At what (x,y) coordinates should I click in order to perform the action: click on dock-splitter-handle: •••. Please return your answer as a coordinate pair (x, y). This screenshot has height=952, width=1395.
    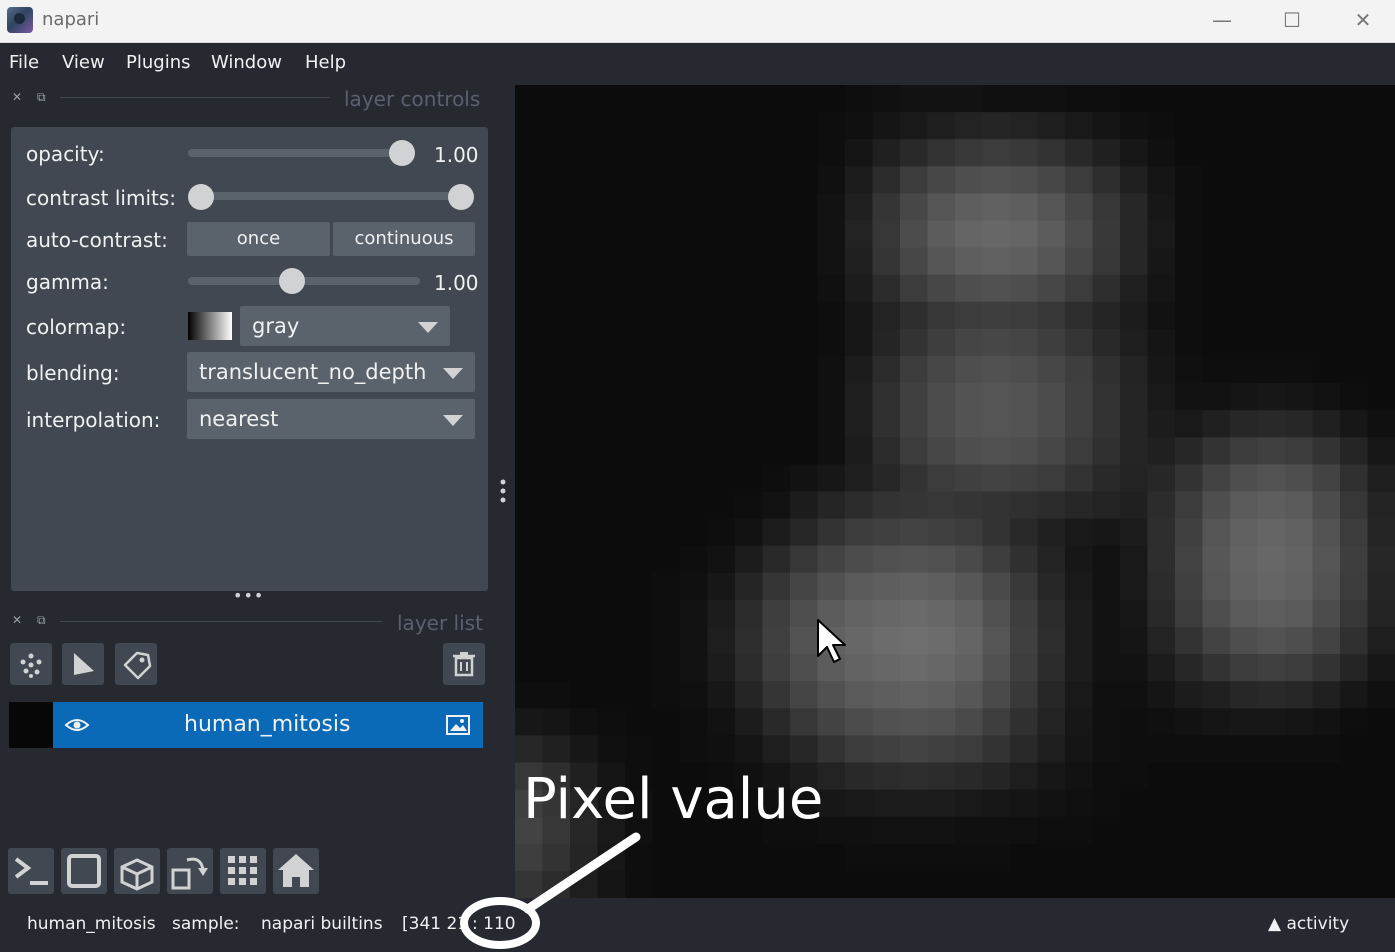
    Looking at the image, I should click on (248, 595).